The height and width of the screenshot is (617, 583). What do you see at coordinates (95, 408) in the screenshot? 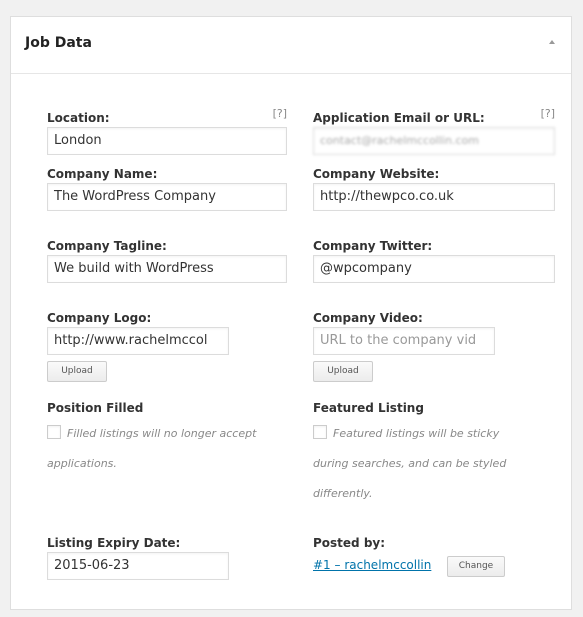
I see `position-filled-label: Position Filled` at bounding box center [95, 408].